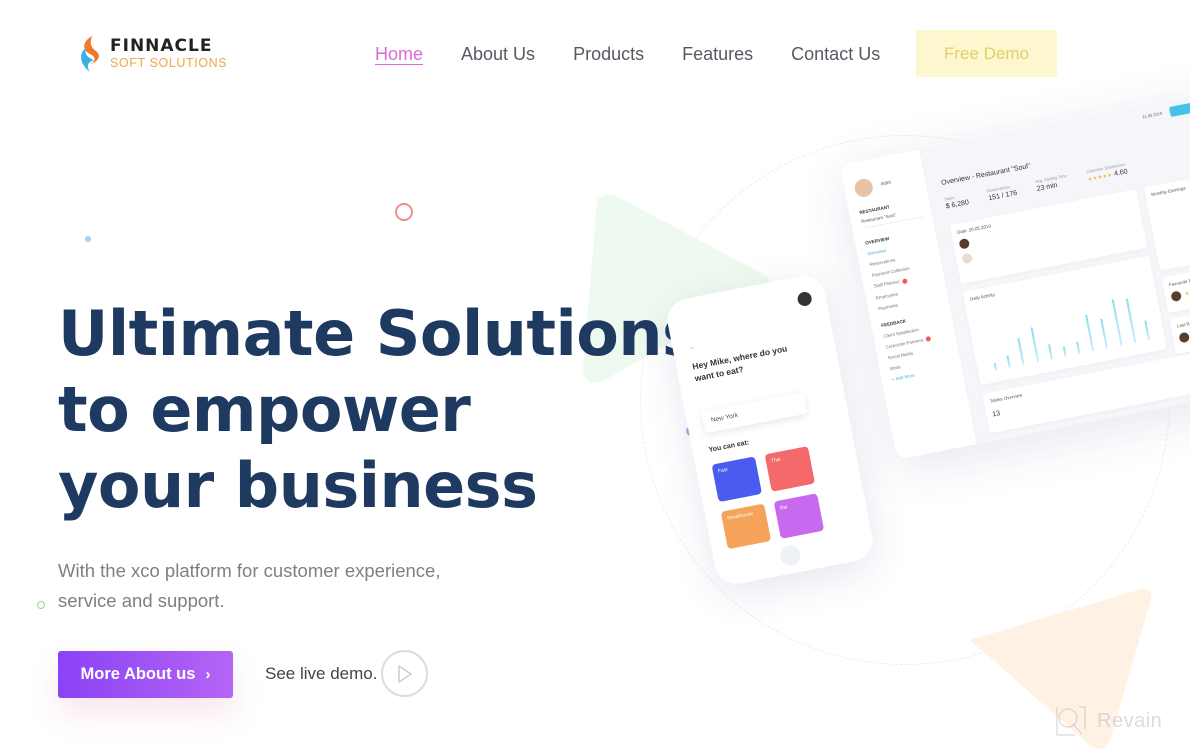 The image size is (1190, 753). Describe the element at coordinates (161, 46) in the screenshot. I see `logo-name: FINNACLE` at that location.